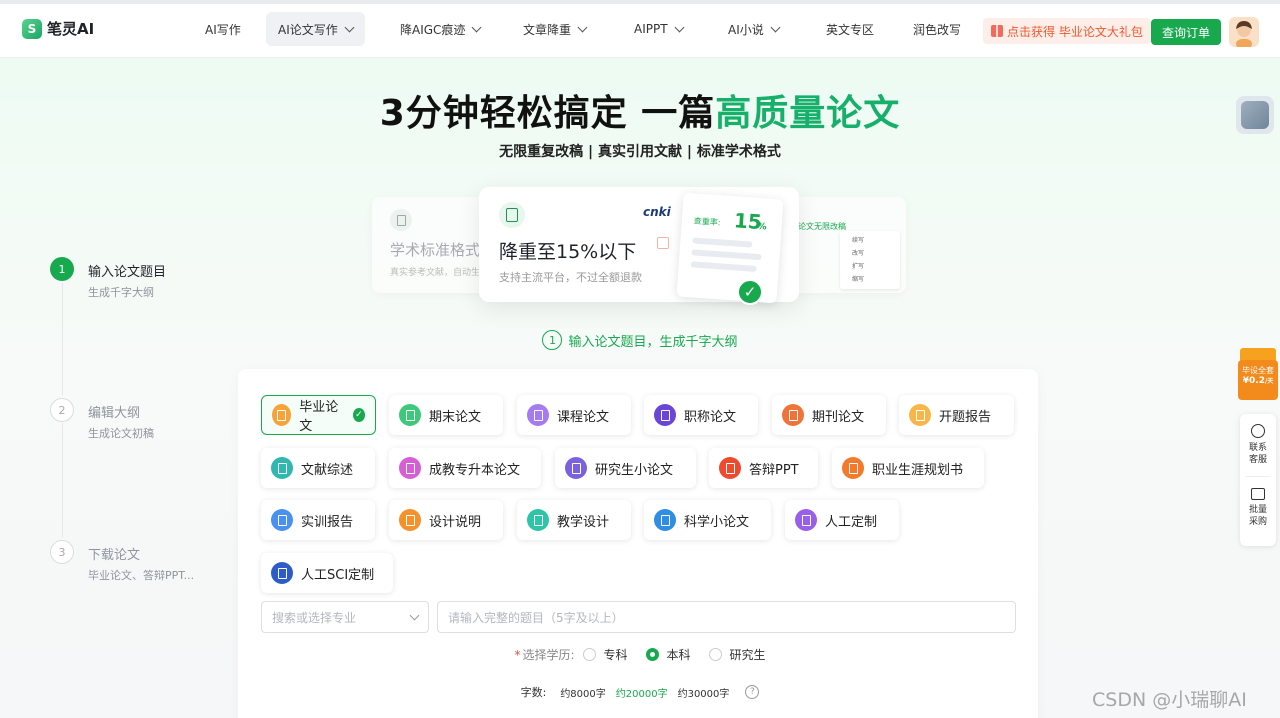 Image resolution: width=1280 pixels, height=718 pixels. Describe the element at coordinates (538, 520) in the screenshot. I see `book-icon` at that location.